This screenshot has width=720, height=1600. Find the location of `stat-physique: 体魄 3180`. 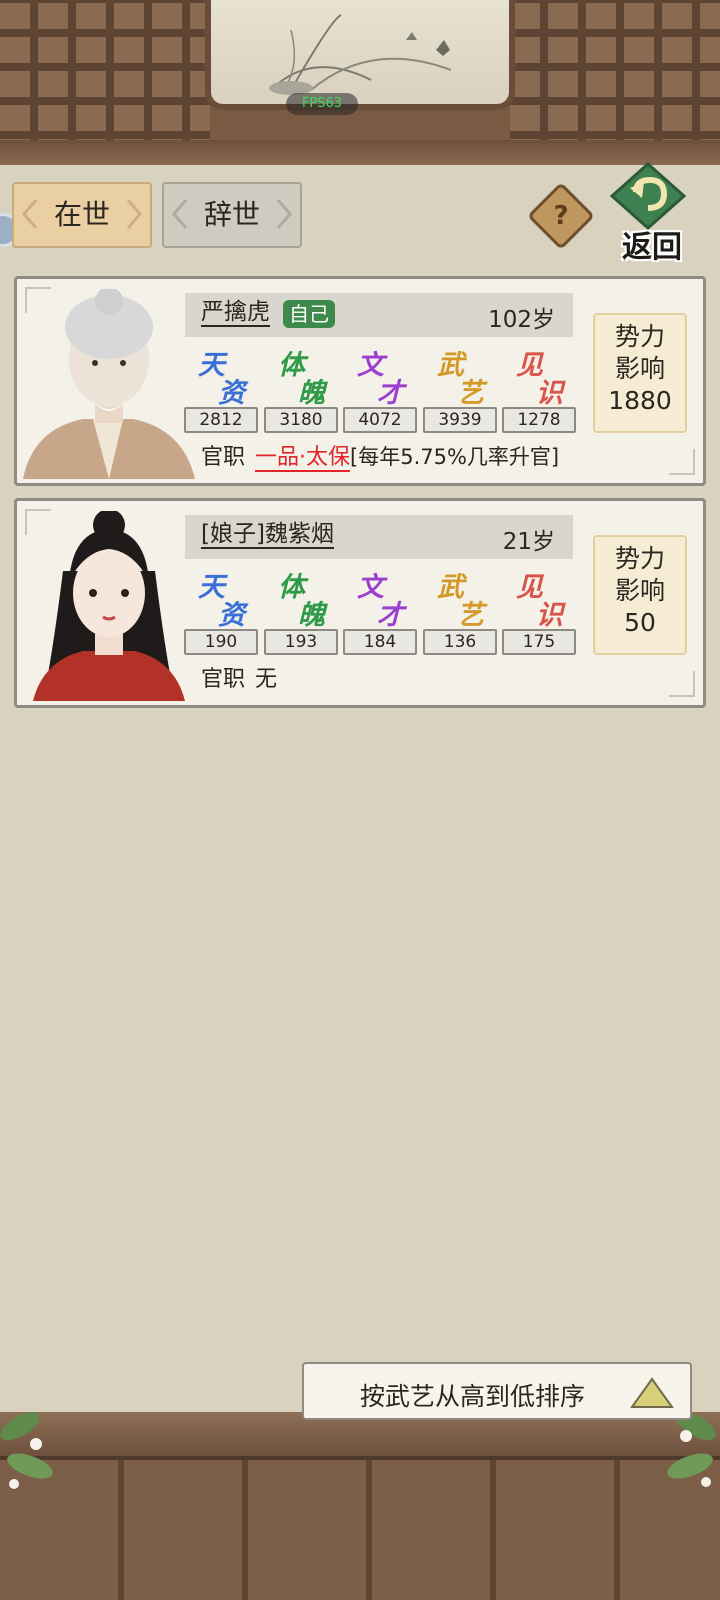

stat-physique: 体魄 3180 is located at coordinates (301, 389).